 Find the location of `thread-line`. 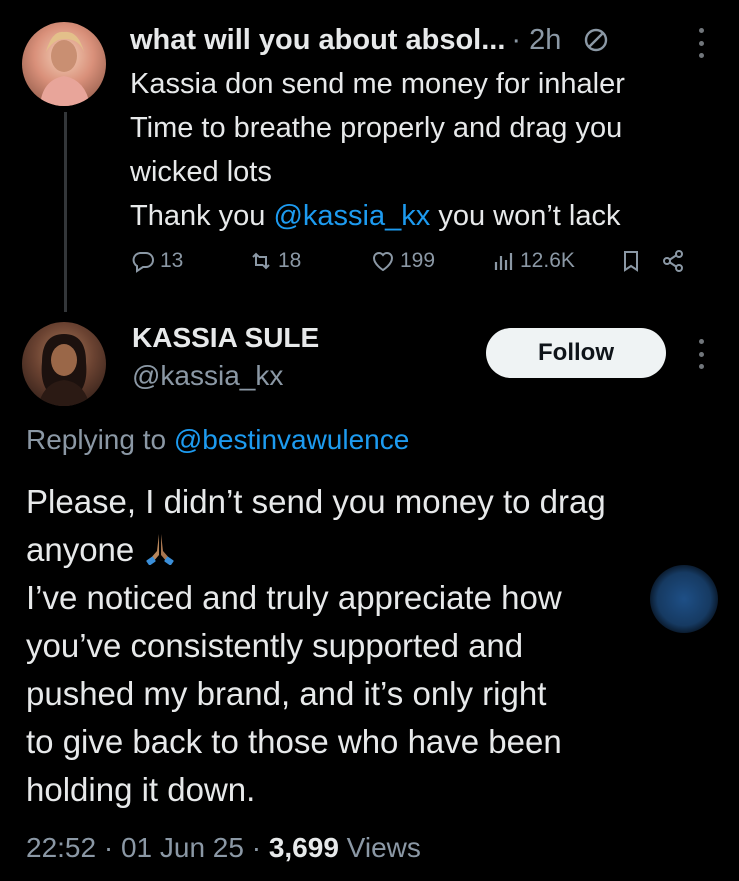

thread-line is located at coordinates (65, 212).